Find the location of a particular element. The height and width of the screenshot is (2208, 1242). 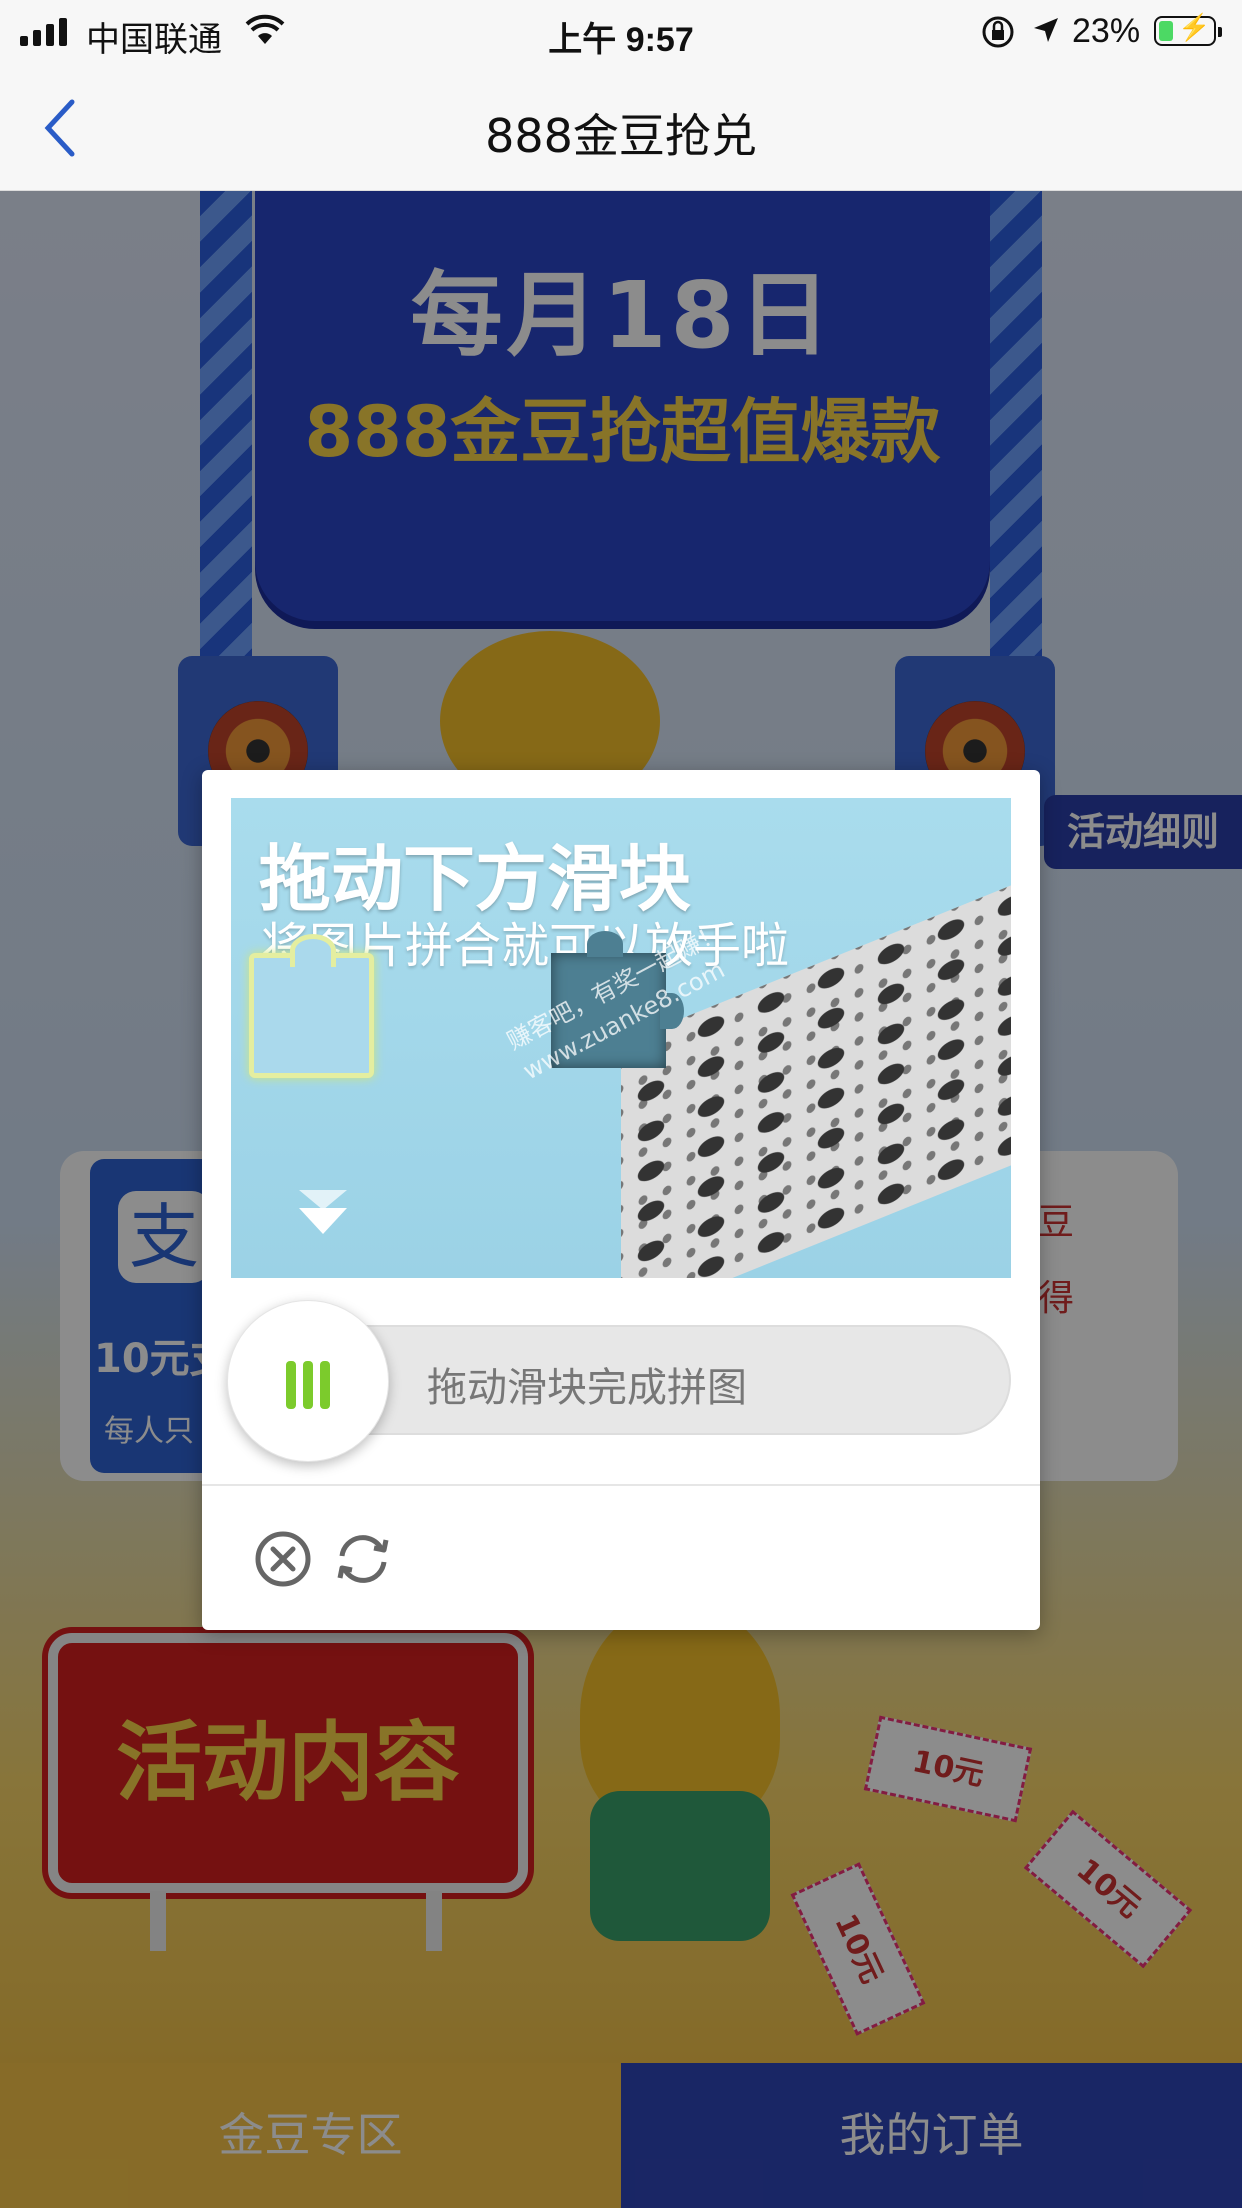

slider-hint: 拖动滑块完成拼图 is located at coordinates (587, 1388).